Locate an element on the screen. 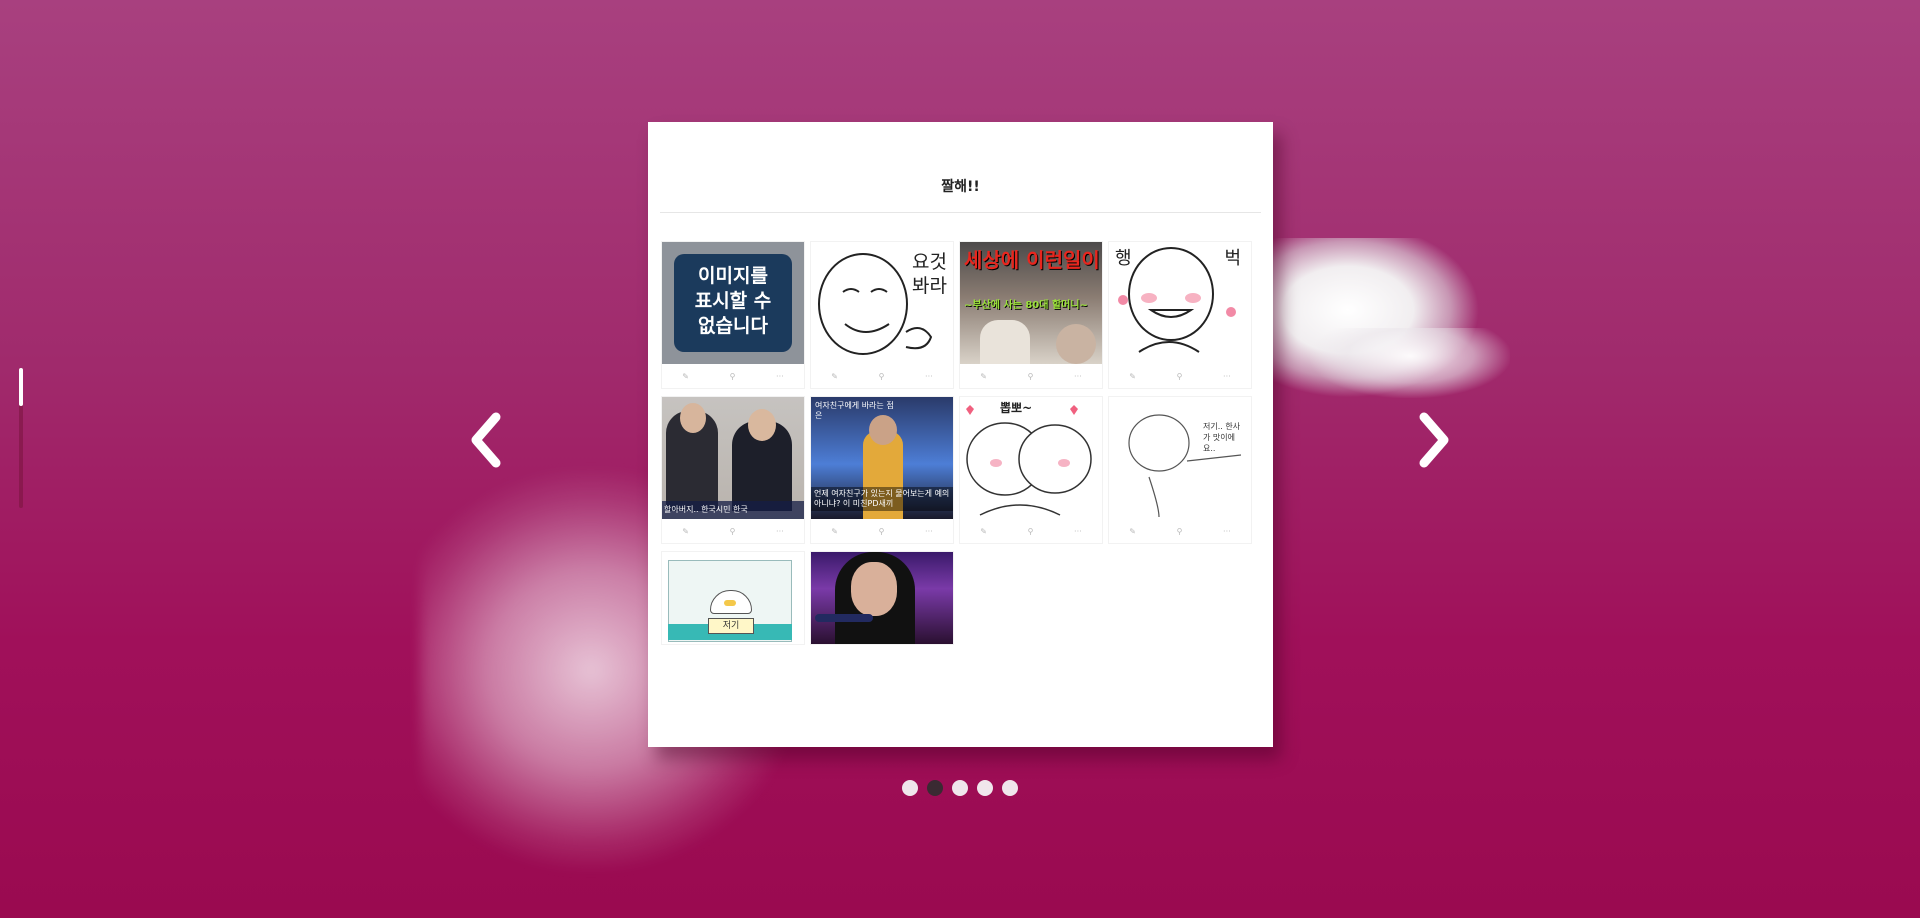  image-card: 이미지를 표시할 수 없습니다 ✎ ⚲ ··· is located at coordinates (733, 315).